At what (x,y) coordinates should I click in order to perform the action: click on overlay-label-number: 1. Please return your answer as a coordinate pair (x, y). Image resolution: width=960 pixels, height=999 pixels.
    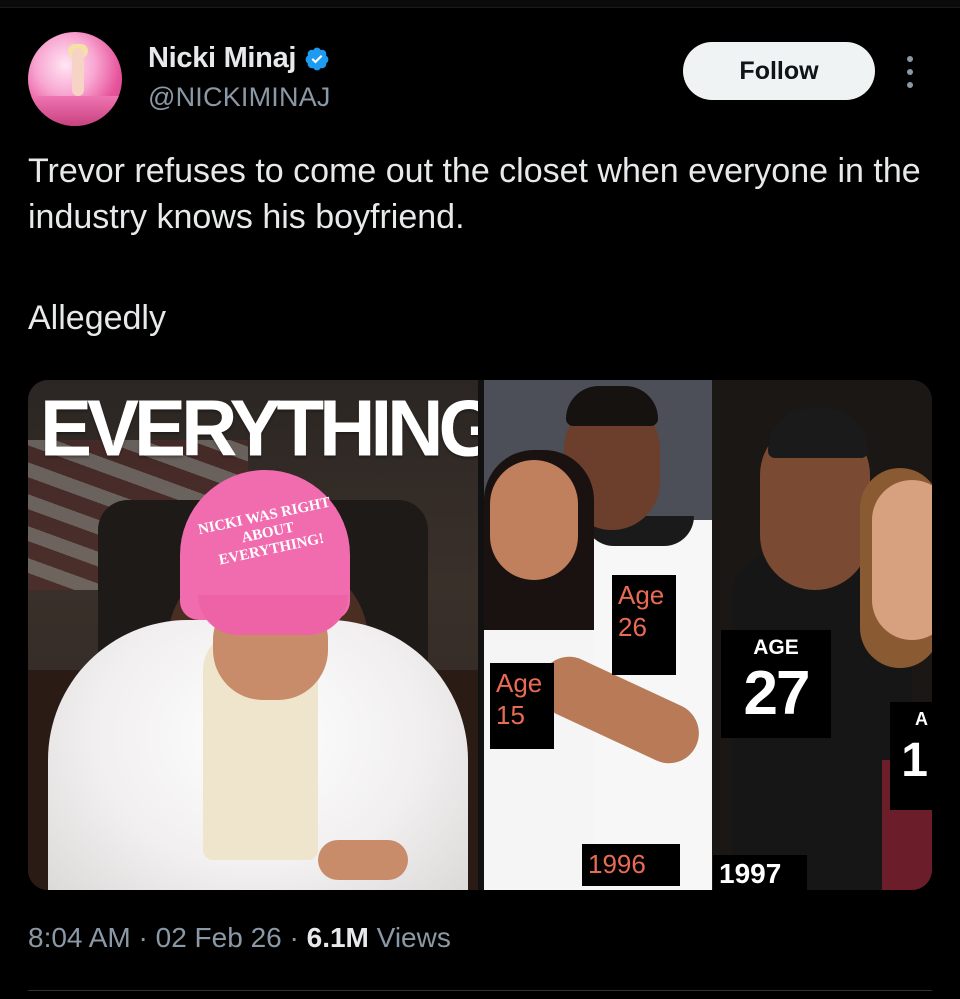
    Looking at the image, I should click on (914, 760).